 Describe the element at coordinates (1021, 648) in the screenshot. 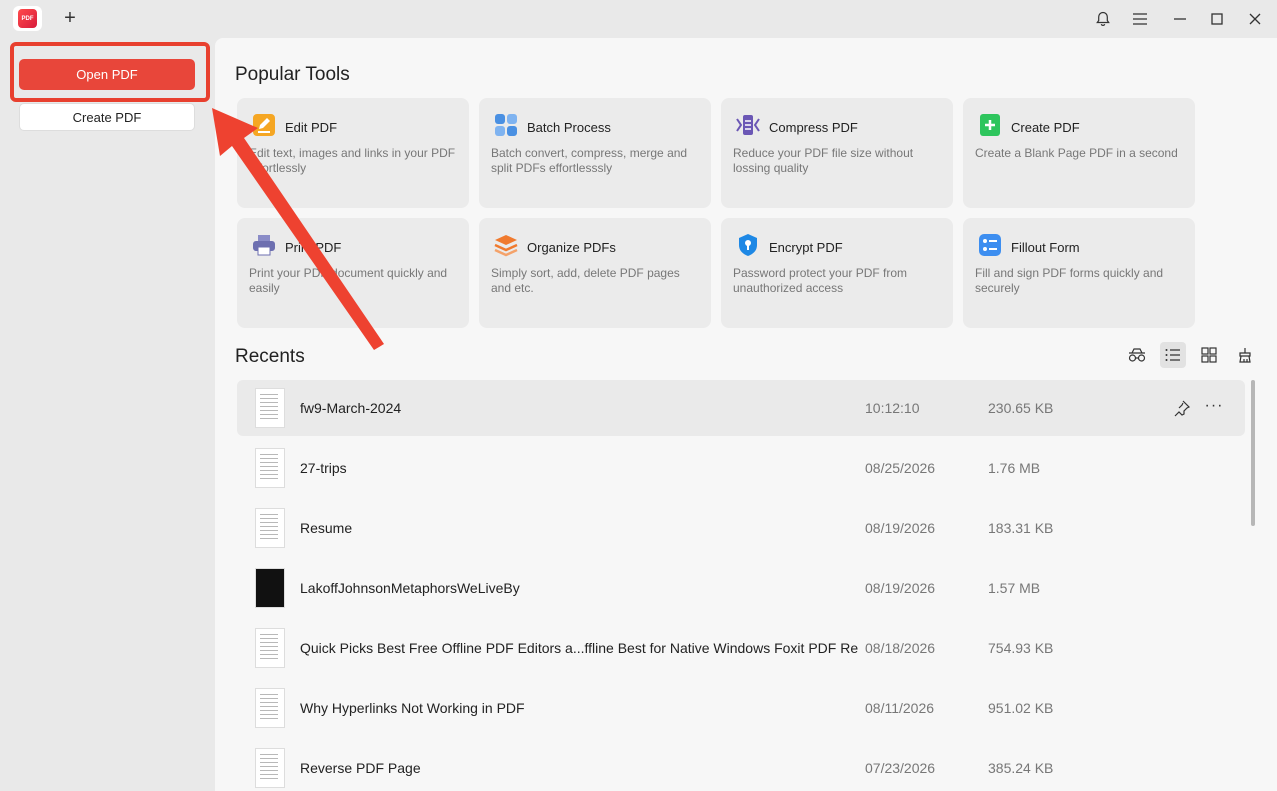

I see `file-size: 754.93 KB` at that location.